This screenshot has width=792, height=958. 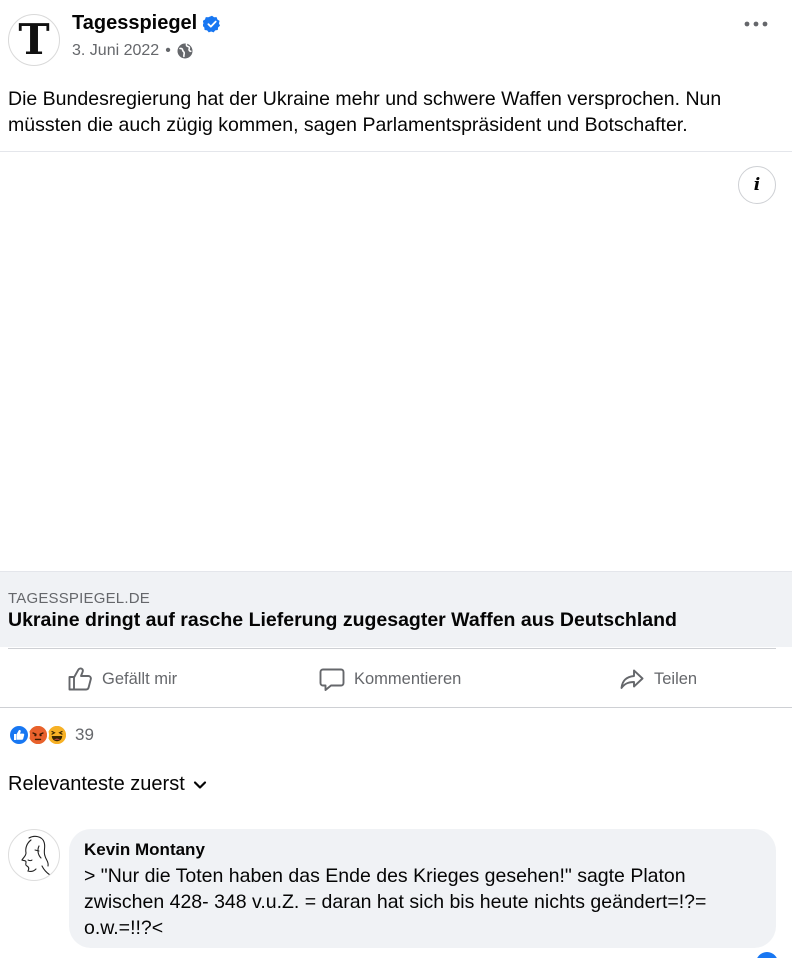 I want to click on reaction-count: 39, so click(x=84, y=734).